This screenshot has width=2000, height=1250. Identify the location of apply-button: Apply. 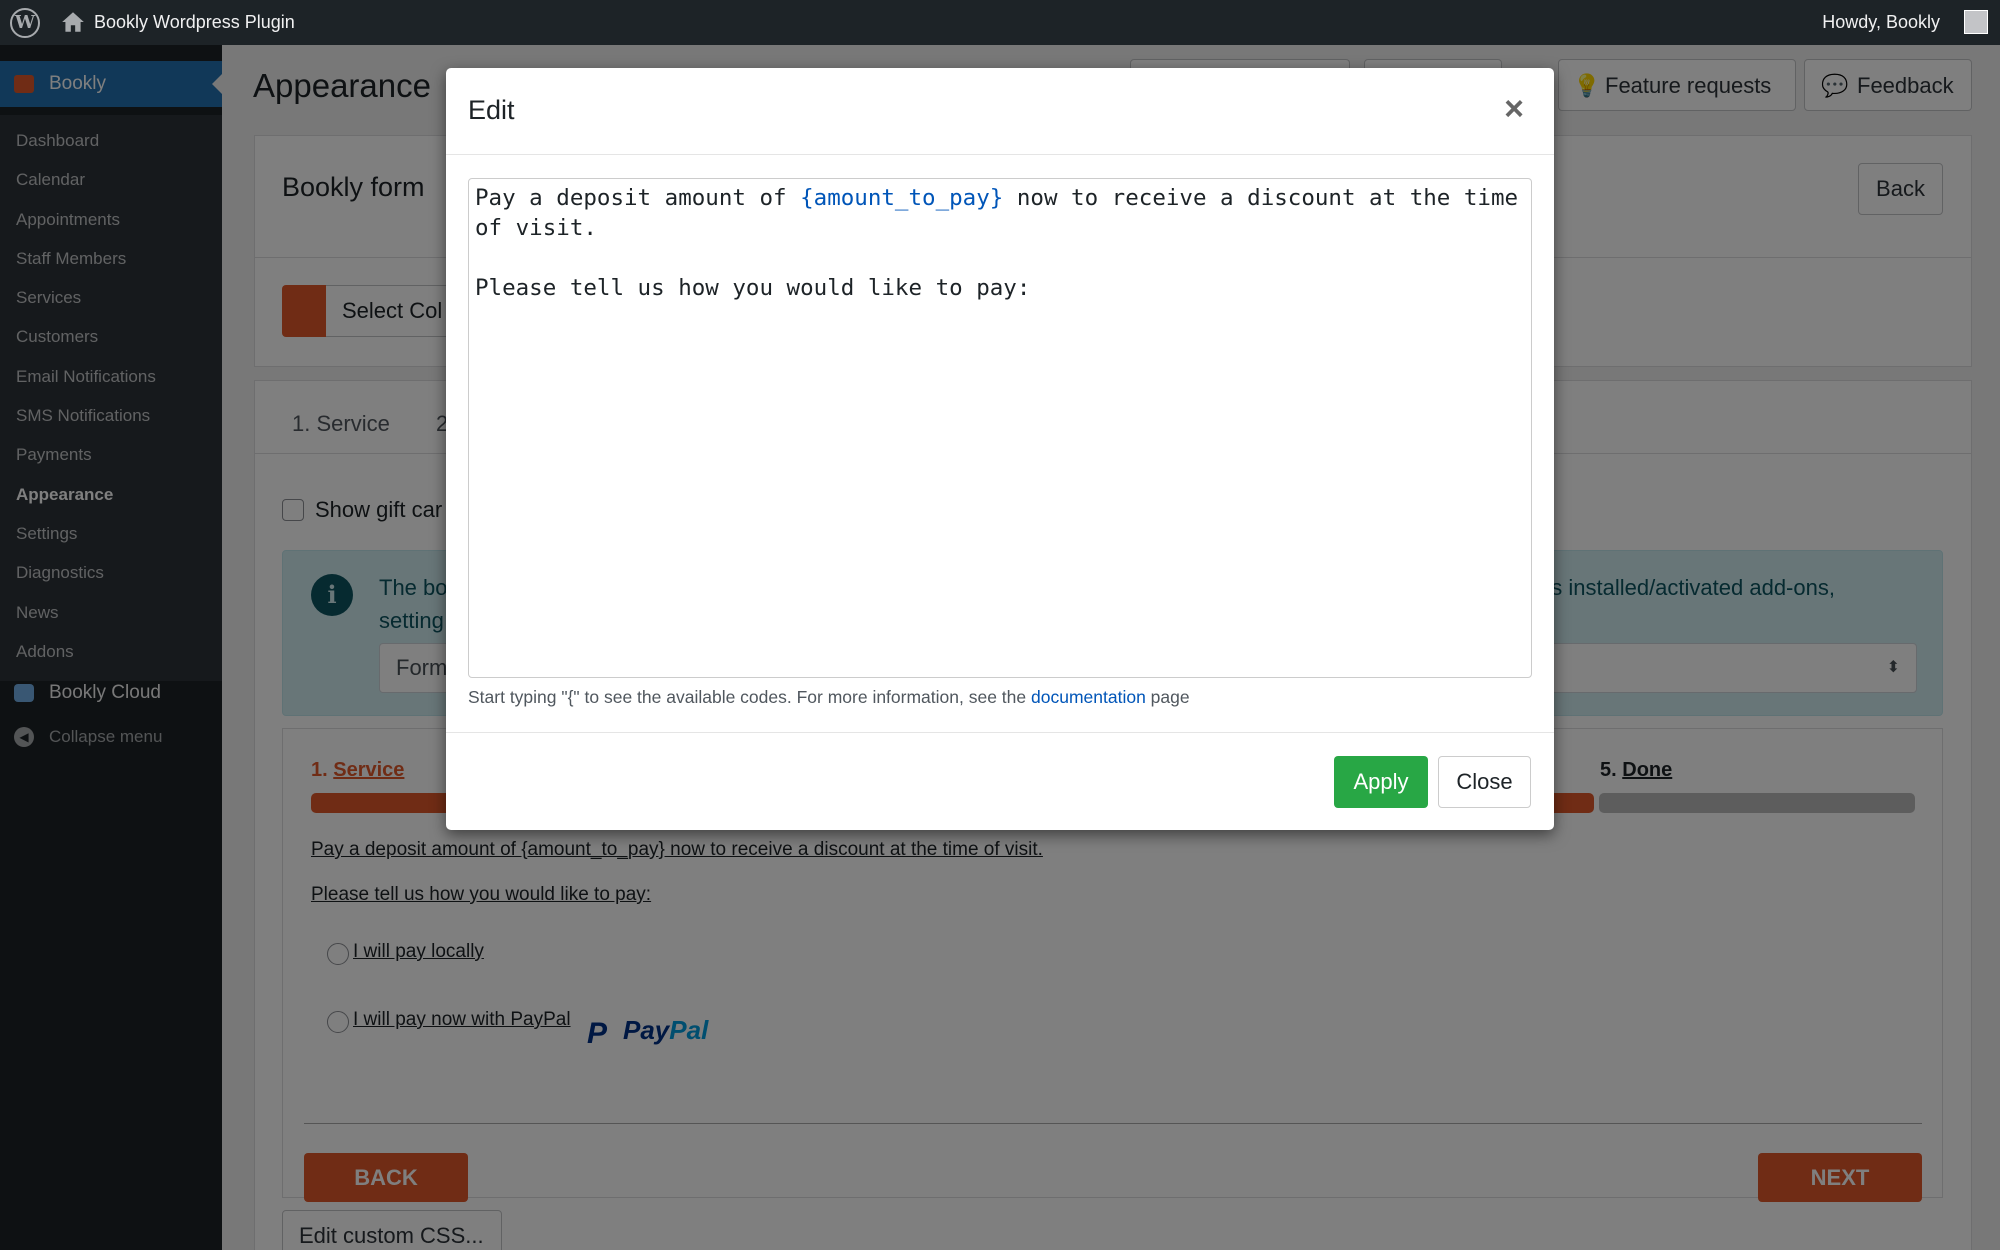
(1381, 782).